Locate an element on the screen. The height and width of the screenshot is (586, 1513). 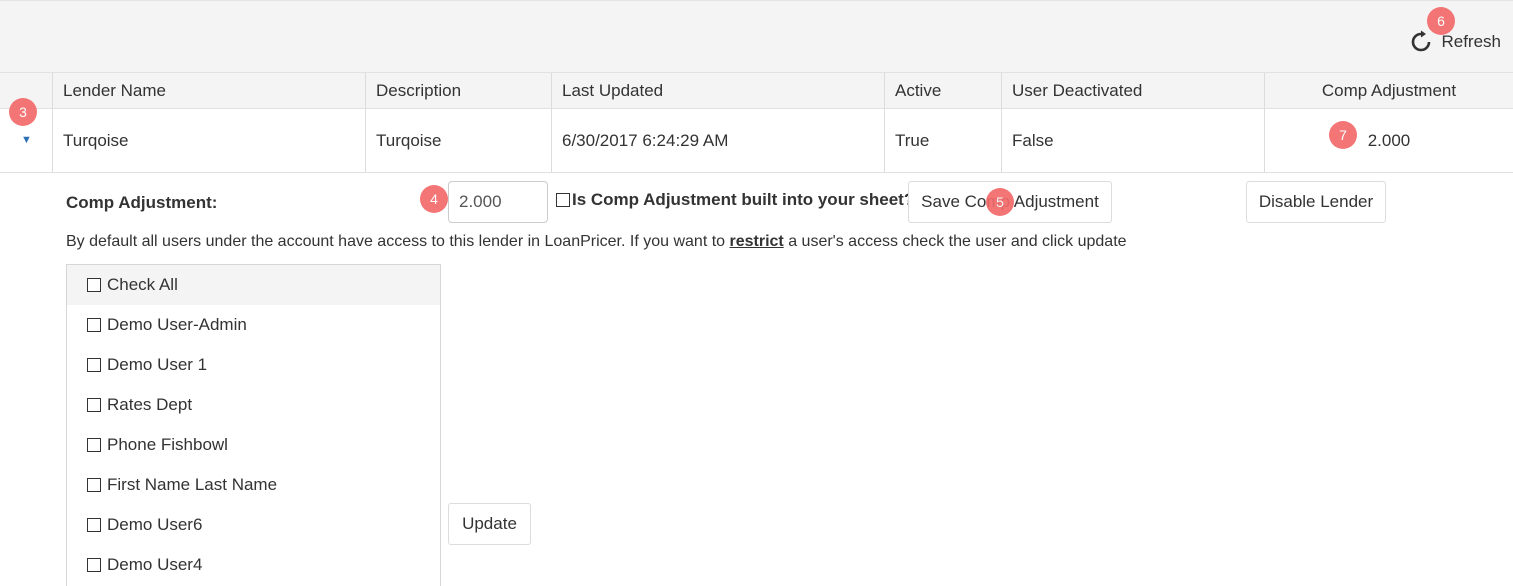
list-item-label: Demo User4 is located at coordinates (155, 564).